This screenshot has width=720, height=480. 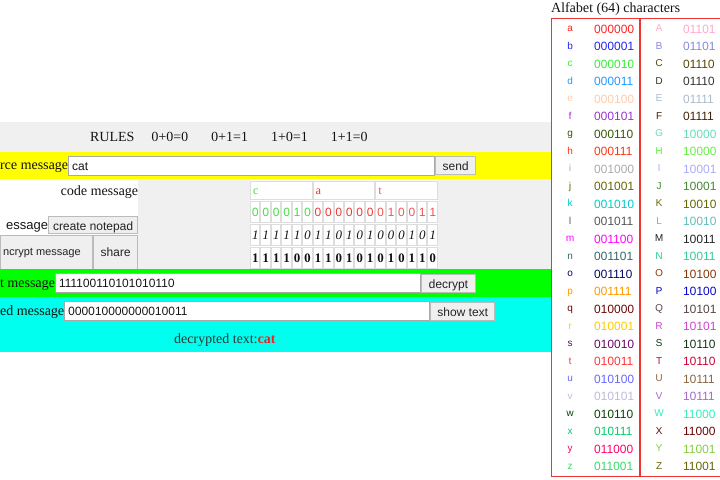 What do you see at coordinates (247, 311) in the screenshot?
I see `decrypted-message-input: 000010000000010011` at bounding box center [247, 311].